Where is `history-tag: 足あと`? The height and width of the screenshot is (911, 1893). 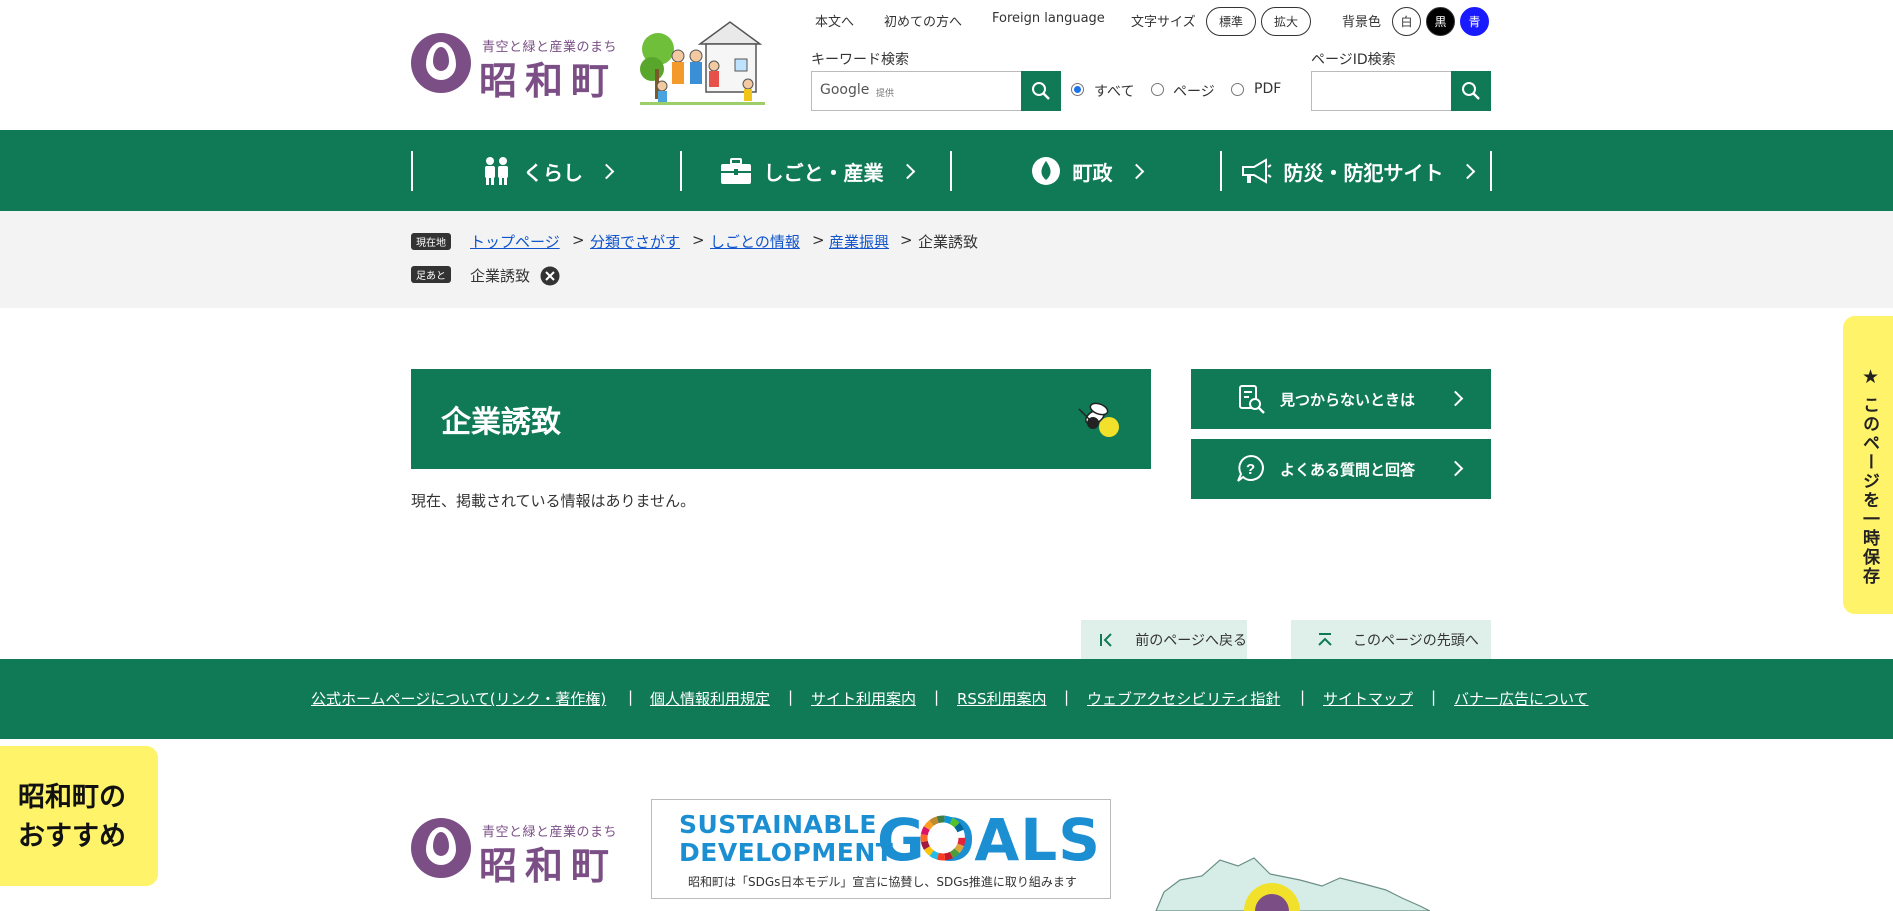
history-tag: 足あと is located at coordinates (431, 274).